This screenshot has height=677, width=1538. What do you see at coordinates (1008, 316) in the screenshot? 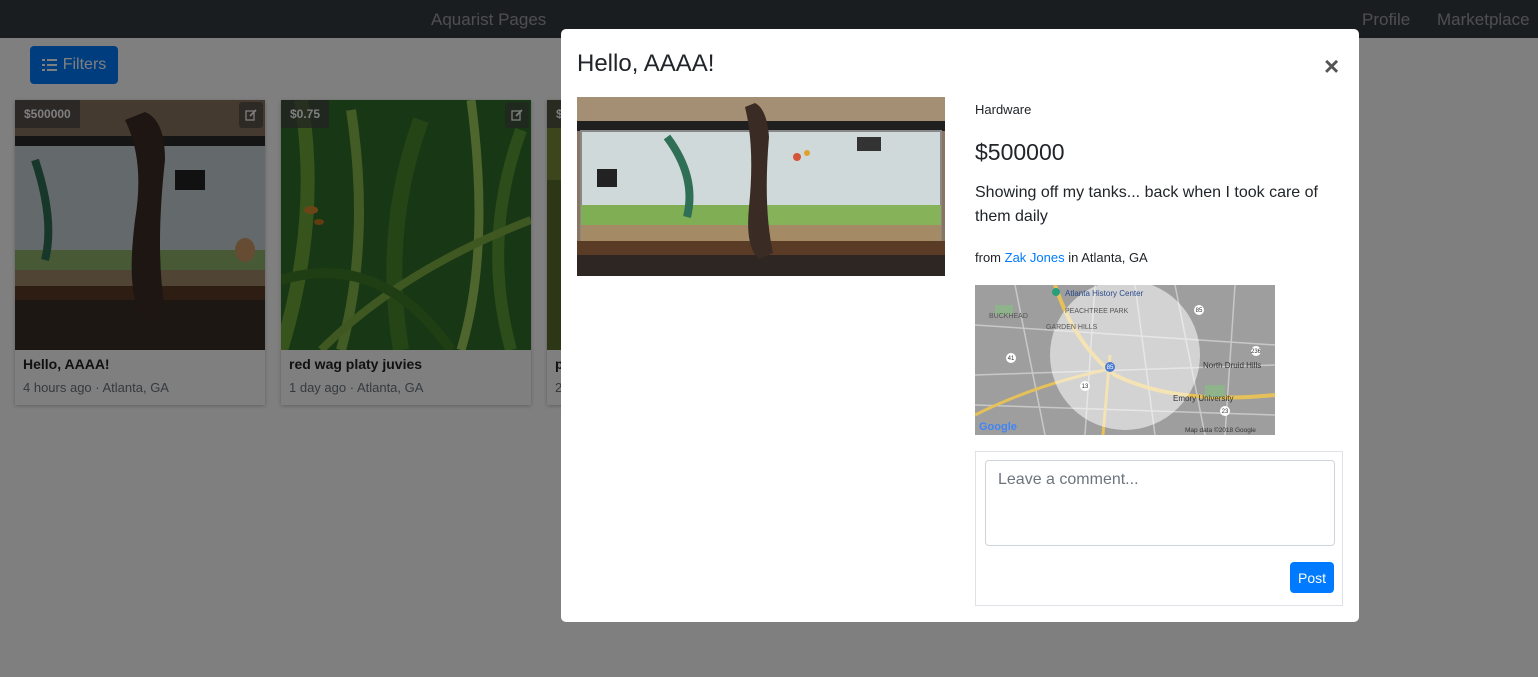
I see `map-label: BUCKHEAD` at bounding box center [1008, 316].